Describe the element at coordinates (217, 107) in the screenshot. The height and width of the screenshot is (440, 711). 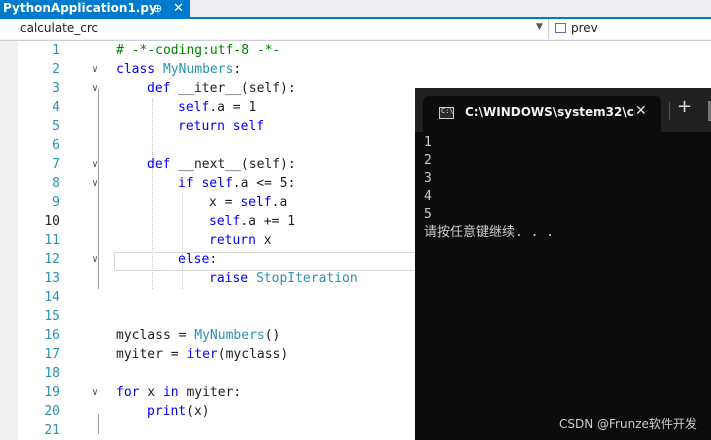
I see `code-text: self.a = 1` at that location.